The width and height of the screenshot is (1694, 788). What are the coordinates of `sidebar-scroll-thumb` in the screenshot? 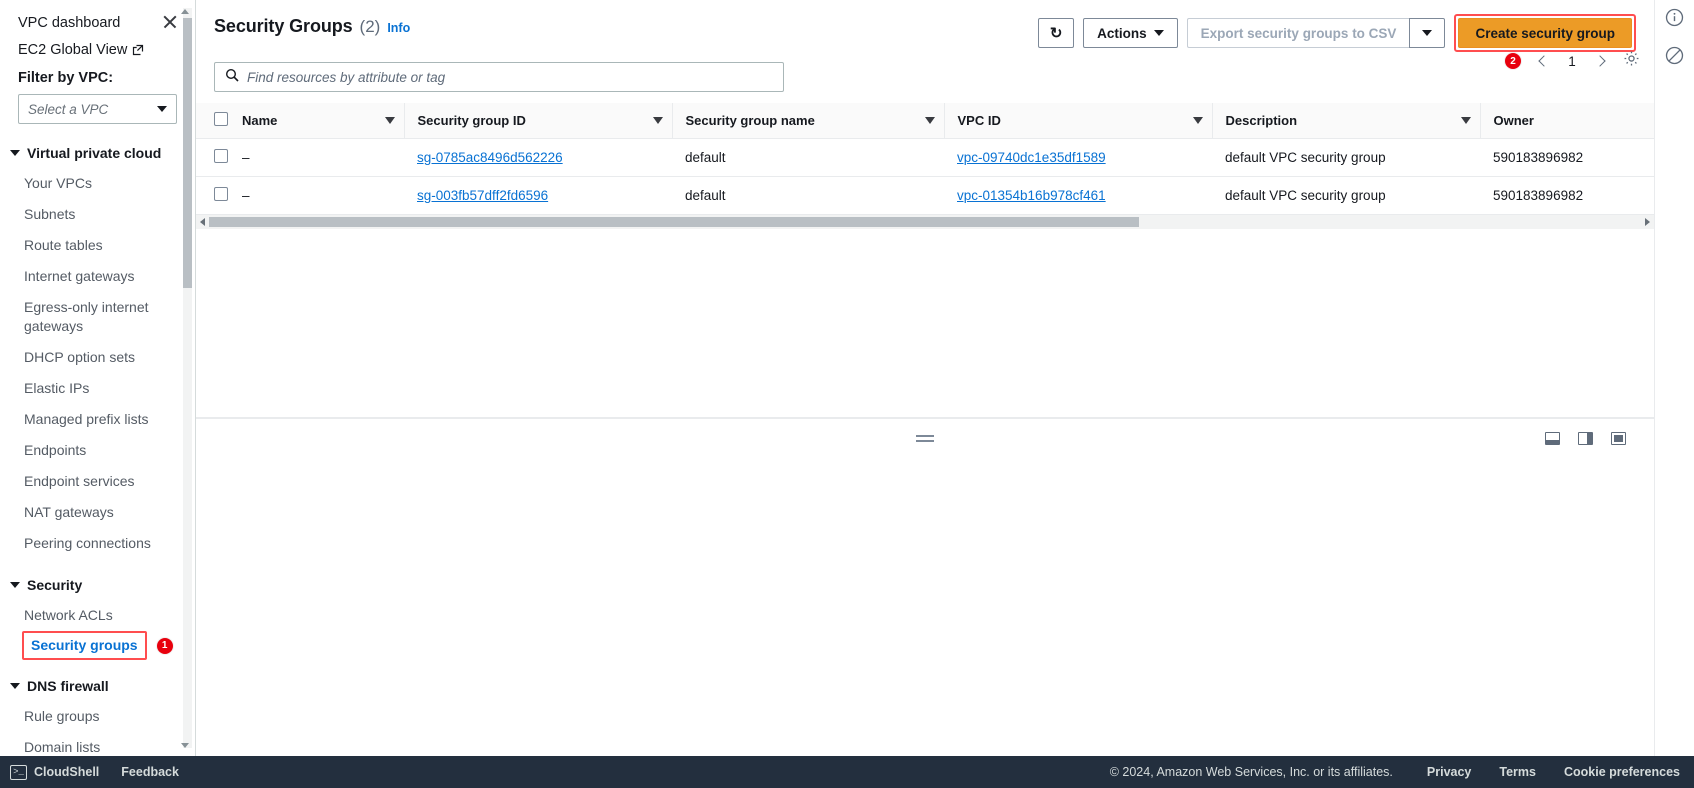 It's located at (187, 153).